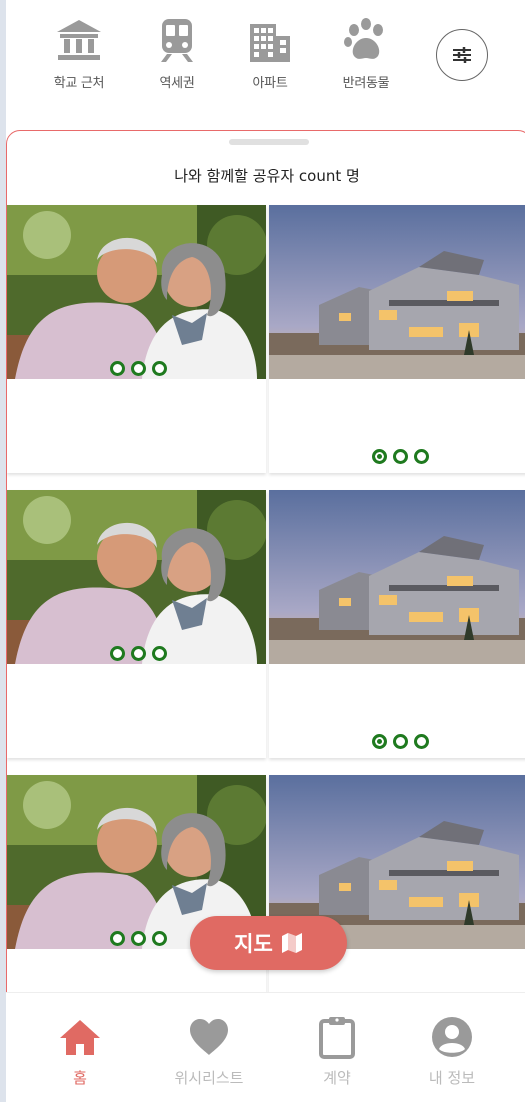  I want to click on filter-button, so click(462, 55).